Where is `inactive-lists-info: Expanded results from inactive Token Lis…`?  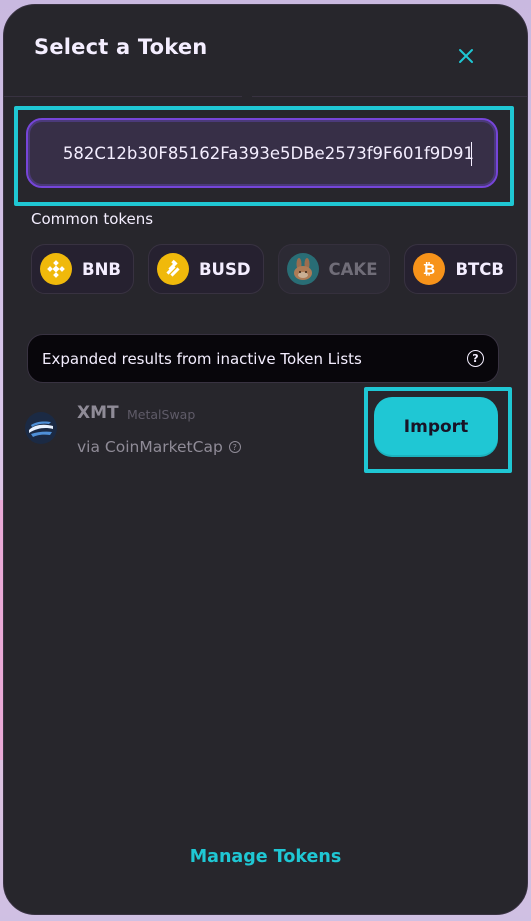 inactive-lists-info: Expanded results from inactive Token Lis… is located at coordinates (263, 358).